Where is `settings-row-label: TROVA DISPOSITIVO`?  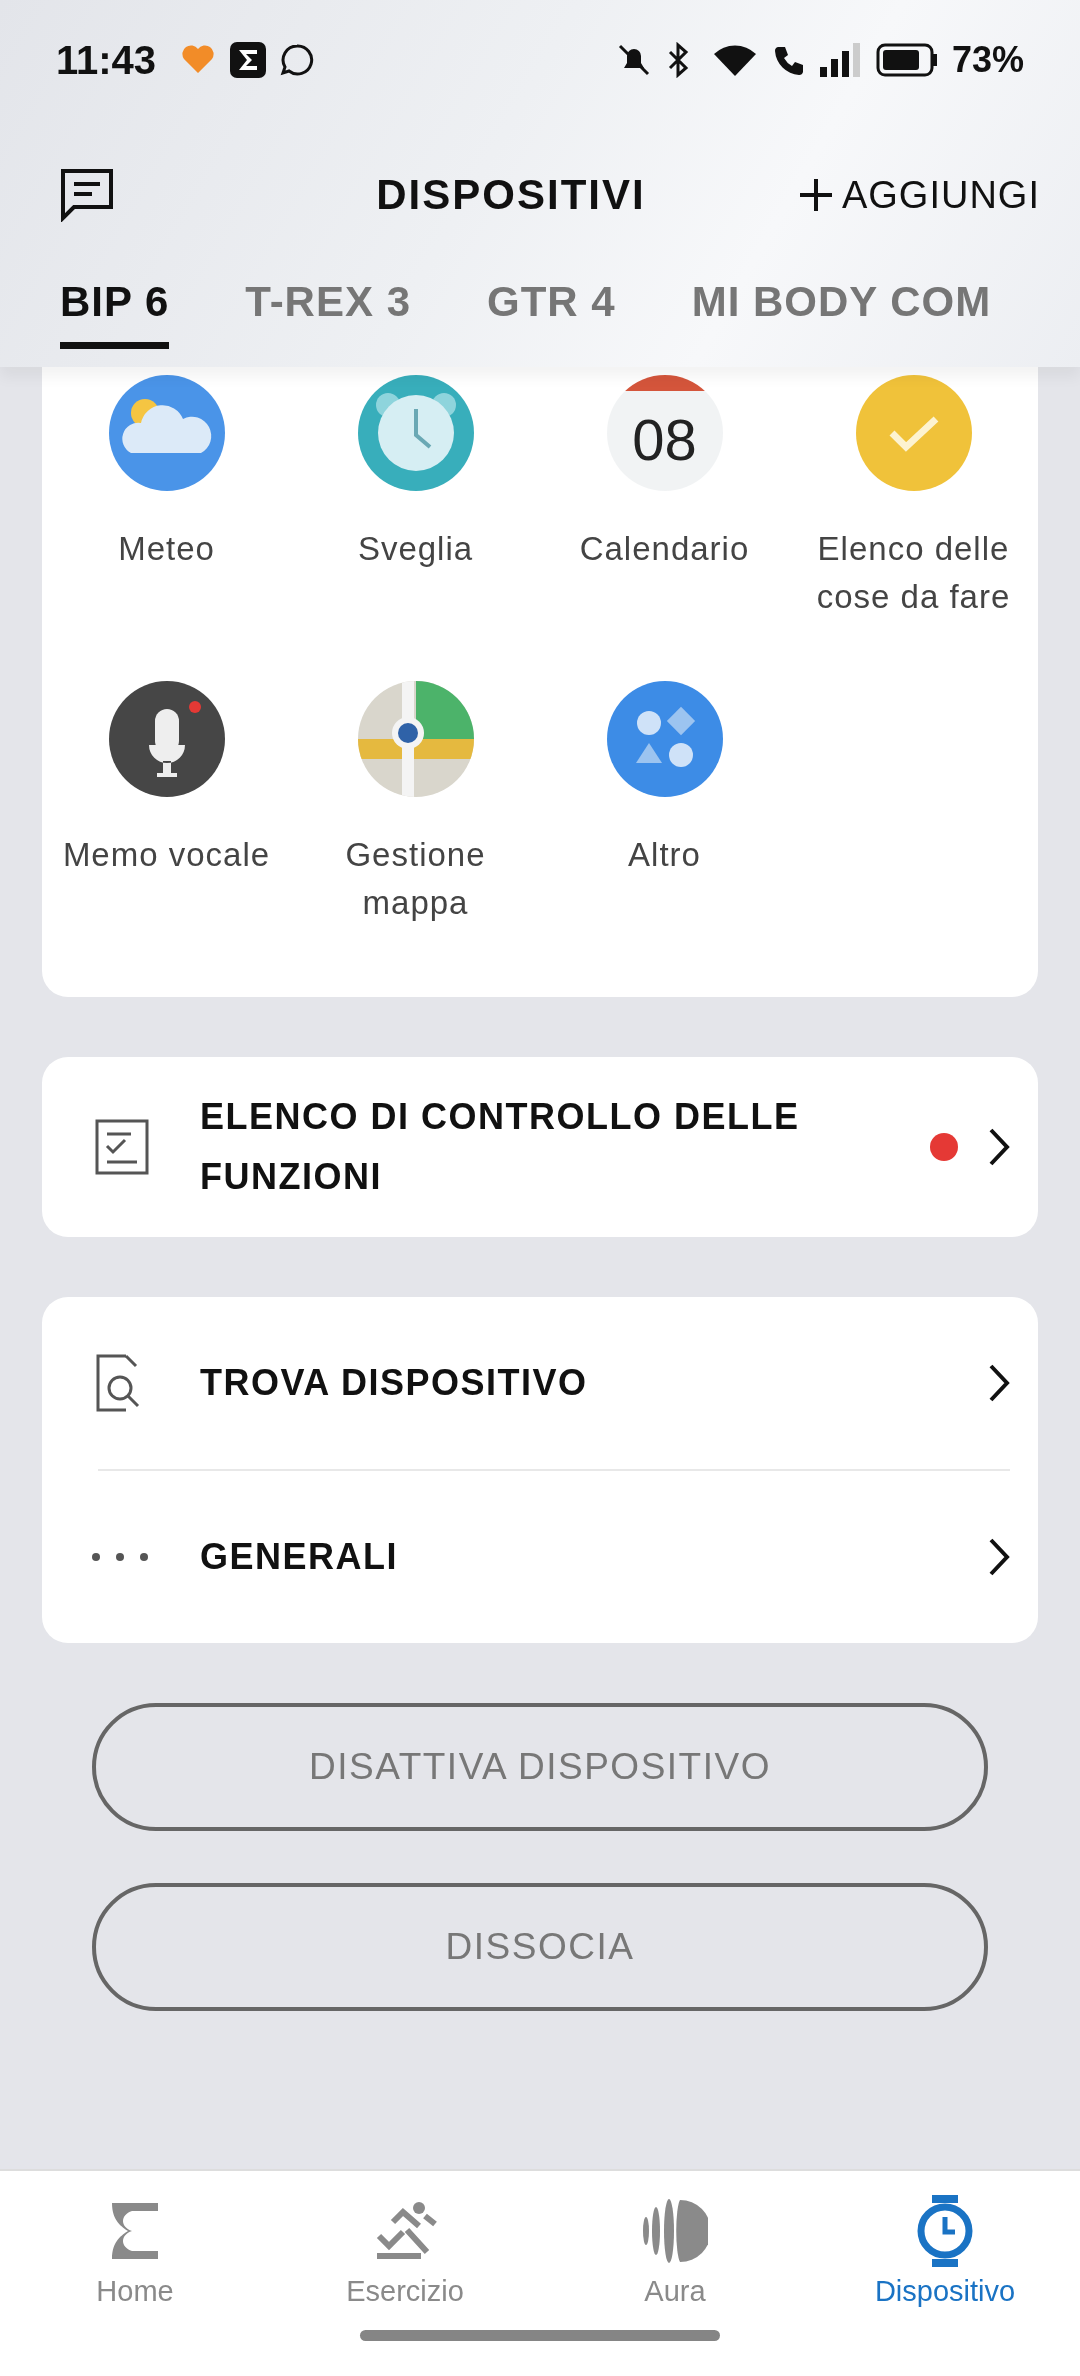
settings-row-label: TROVA DISPOSITIVO is located at coordinates (579, 1383).